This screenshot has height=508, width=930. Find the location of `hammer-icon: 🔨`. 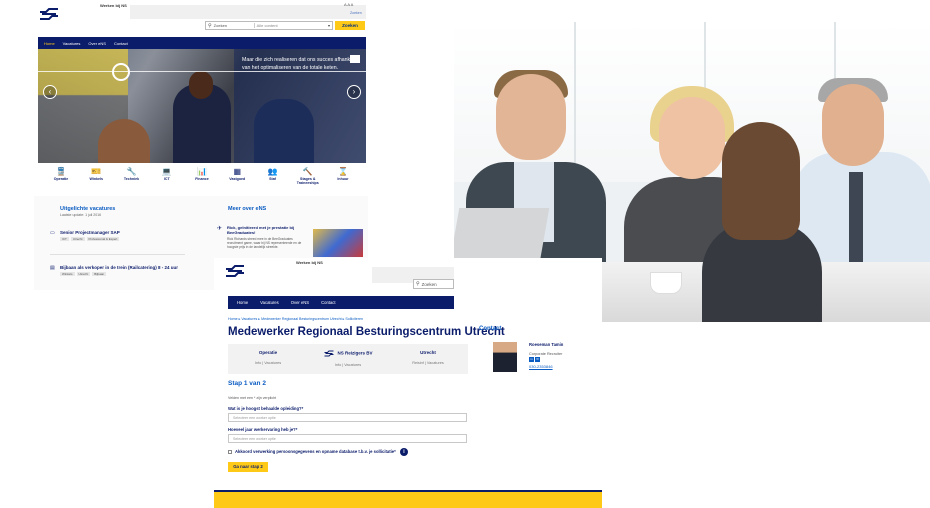

hammer-icon: 🔨 is located at coordinates (307, 171).